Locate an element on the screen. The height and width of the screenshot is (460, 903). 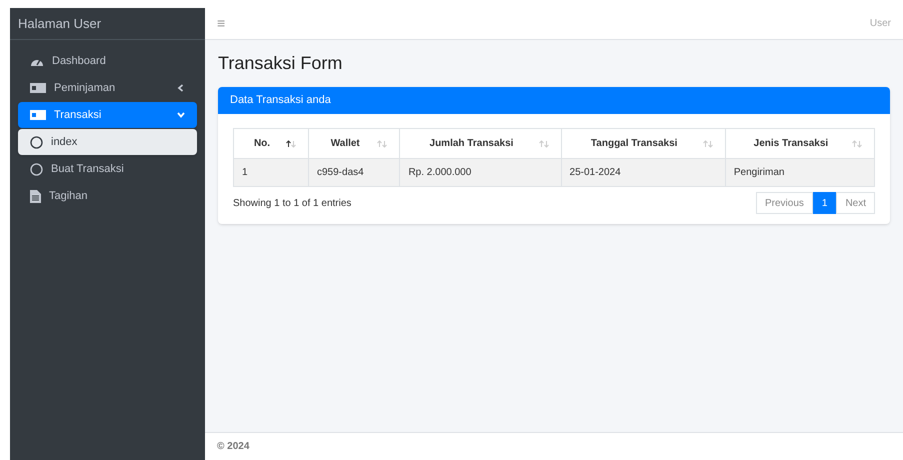
column-header: Jenis Transaksi is located at coordinates (799, 143).